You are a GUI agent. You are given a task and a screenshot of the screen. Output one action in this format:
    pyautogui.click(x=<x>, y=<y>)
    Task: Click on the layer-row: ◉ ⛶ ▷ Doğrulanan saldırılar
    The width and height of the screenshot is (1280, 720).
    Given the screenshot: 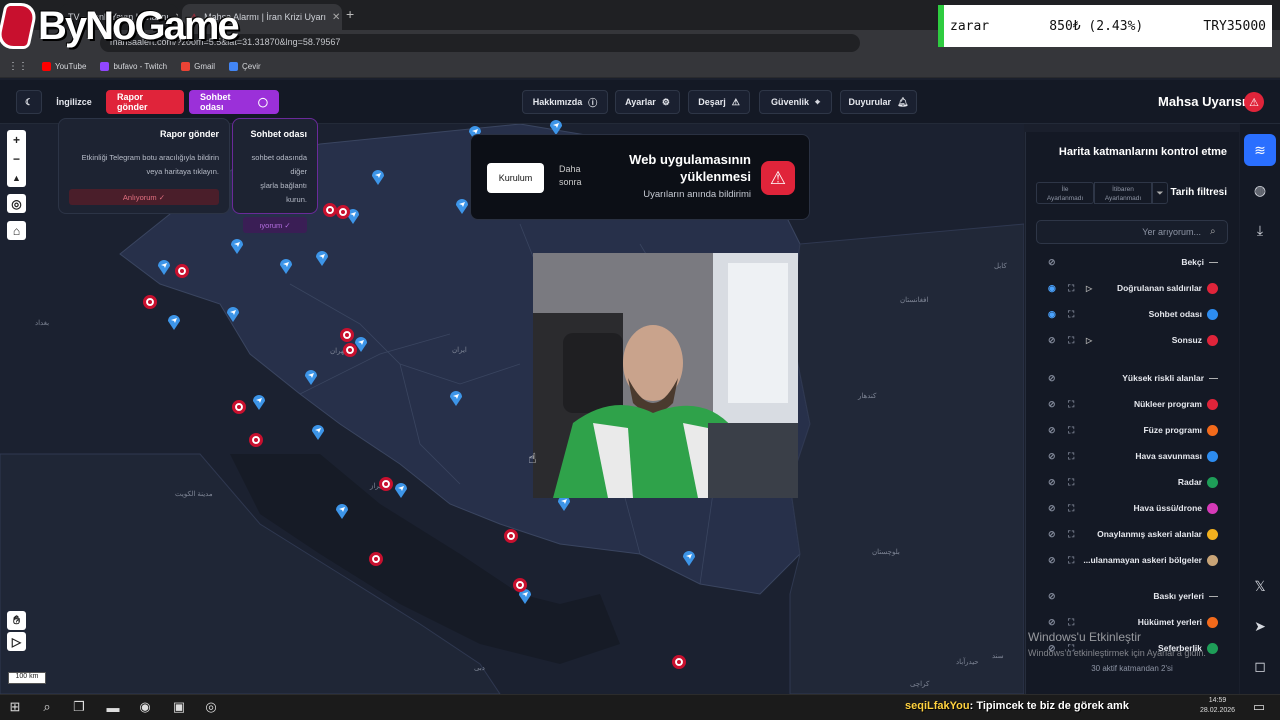 What is the action you would take?
    pyautogui.click(x=1126, y=288)
    